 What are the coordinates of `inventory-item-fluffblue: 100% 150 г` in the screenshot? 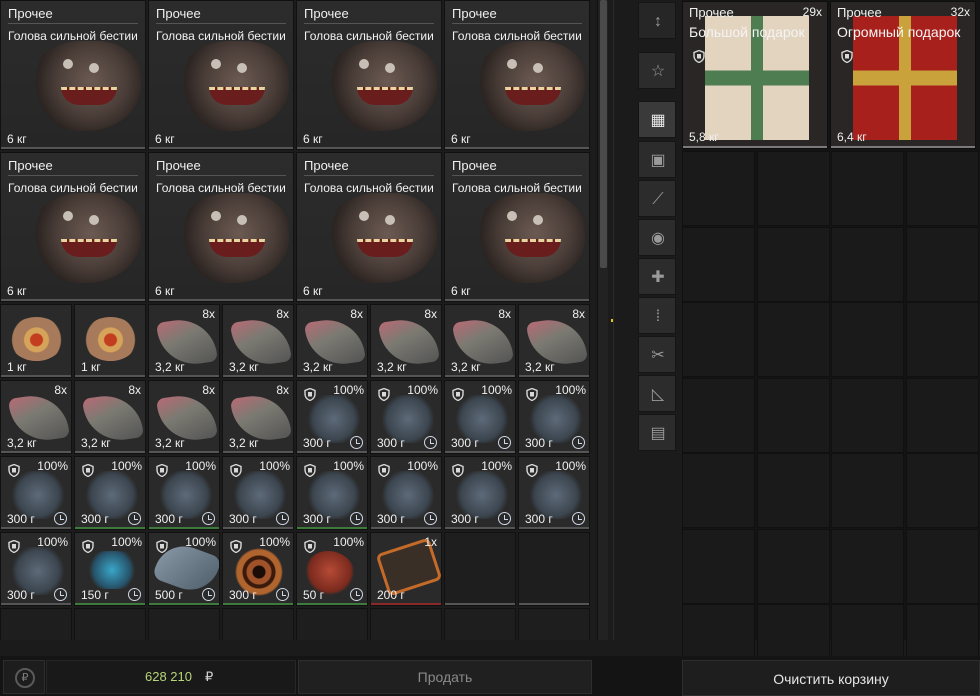 It's located at (110, 569).